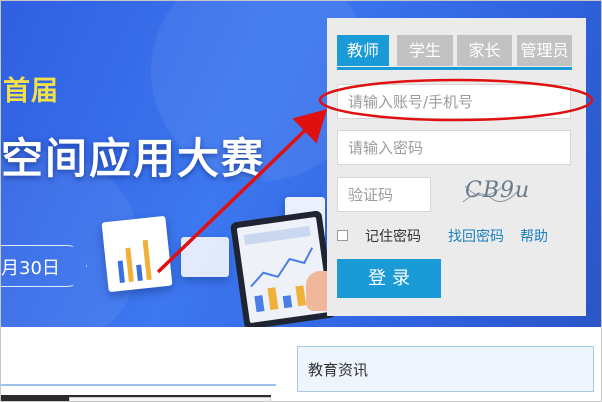 This screenshot has height=402, width=602. Describe the element at coordinates (498, 190) in the screenshot. I see `captcha-text: CB9u` at that location.